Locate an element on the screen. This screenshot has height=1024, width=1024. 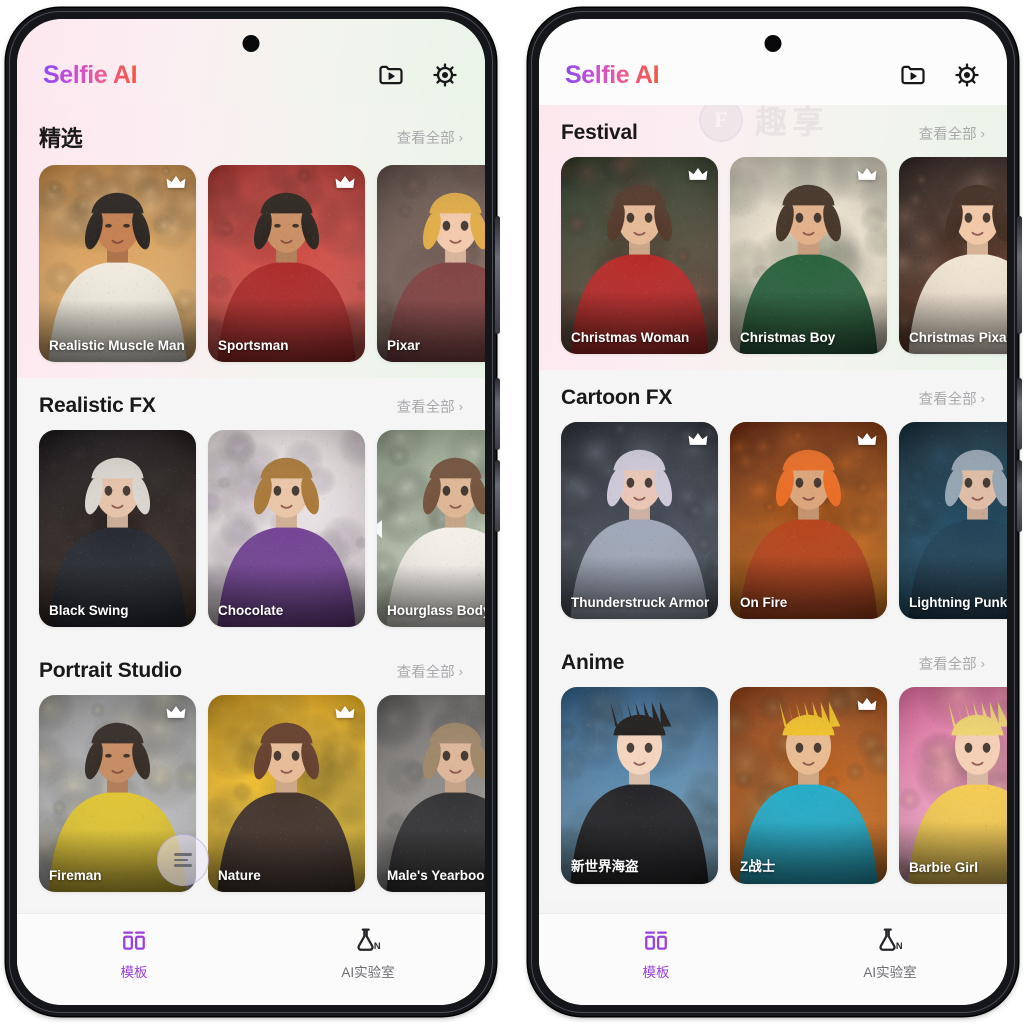
tab-label: 模板 is located at coordinates (656, 972).